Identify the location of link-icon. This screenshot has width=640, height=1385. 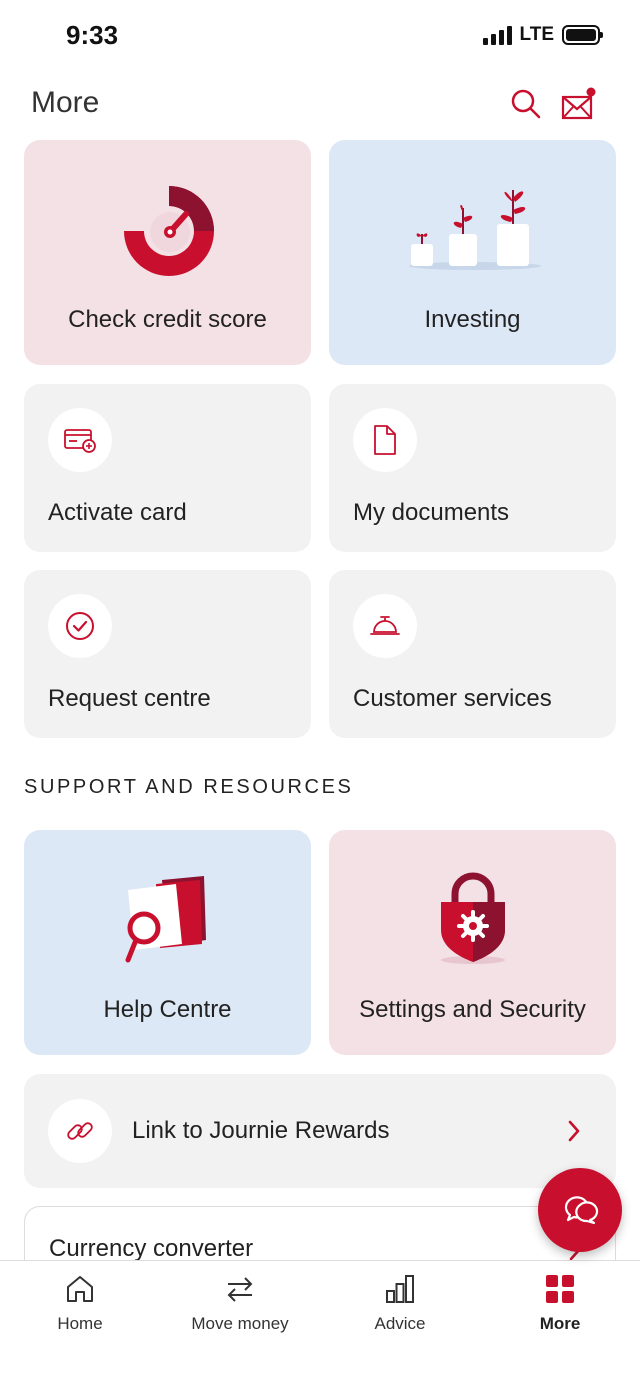
(80, 1131).